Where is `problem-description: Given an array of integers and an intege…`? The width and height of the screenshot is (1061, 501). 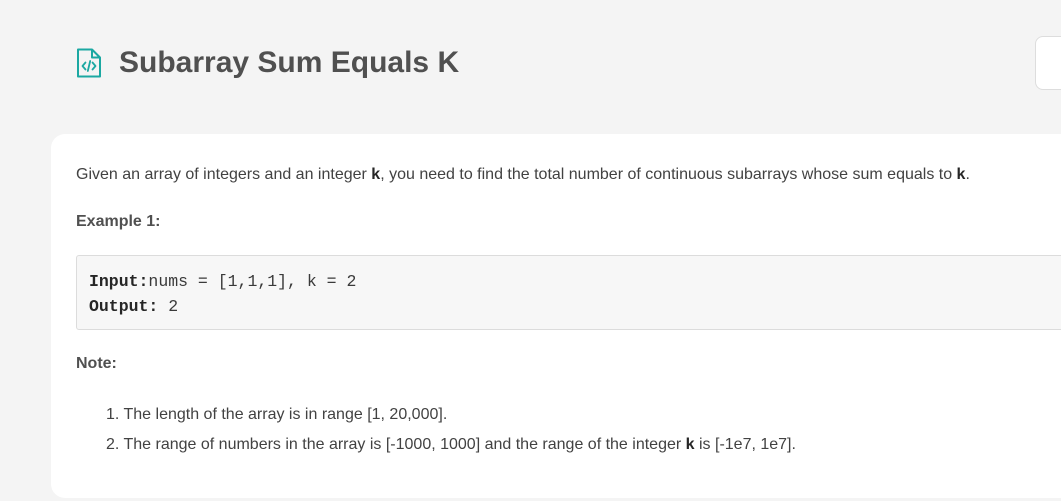 problem-description: Given an array of integers and an intege… is located at coordinates (523, 175).